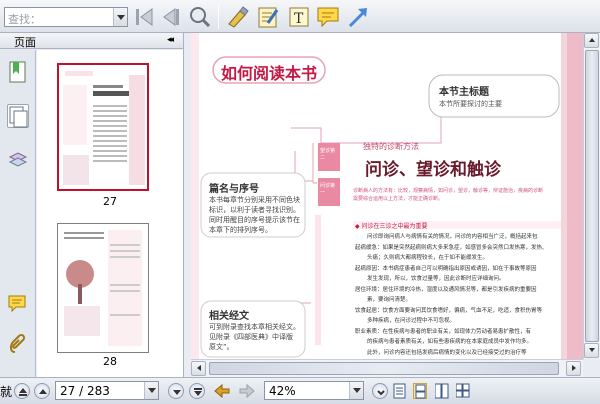 Image resolution: width=600 pixels, height=404 pixels. I want to click on scroll-up-button, so click(591, 40).